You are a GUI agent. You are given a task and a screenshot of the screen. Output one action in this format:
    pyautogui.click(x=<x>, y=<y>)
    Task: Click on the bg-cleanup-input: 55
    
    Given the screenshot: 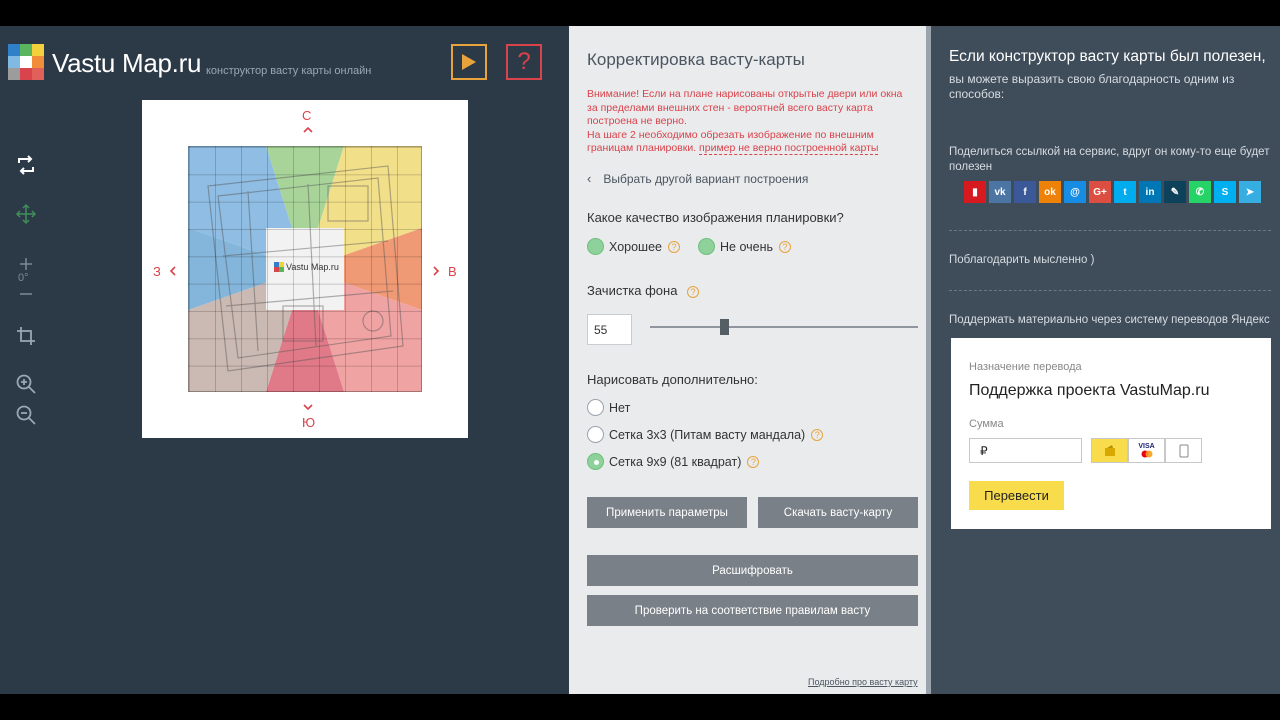 What is the action you would take?
    pyautogui.click(x=609, y=329)
    